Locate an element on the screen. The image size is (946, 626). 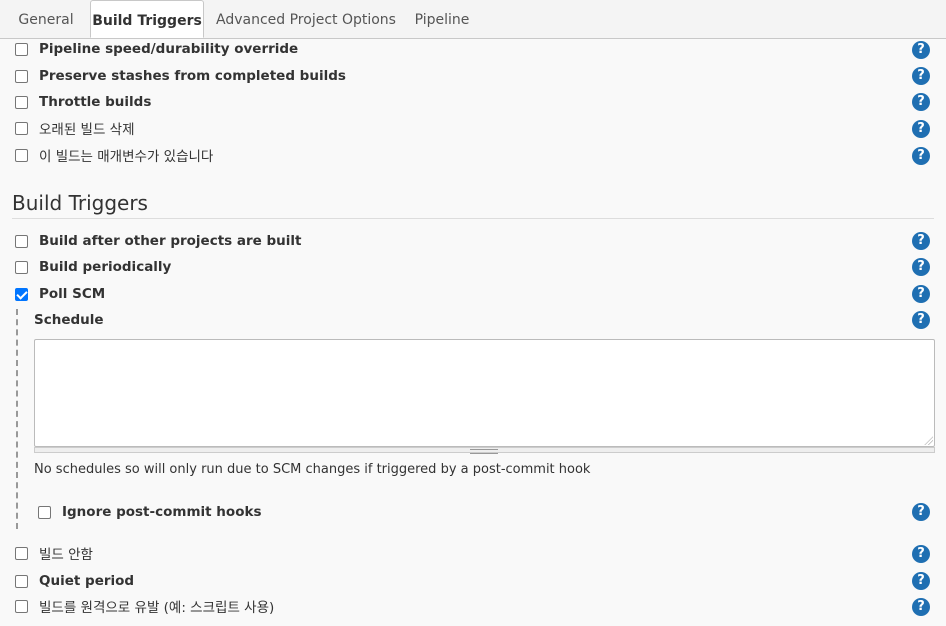
option-label: Pipeline speed/durability override is located at coordinates (169, 49).